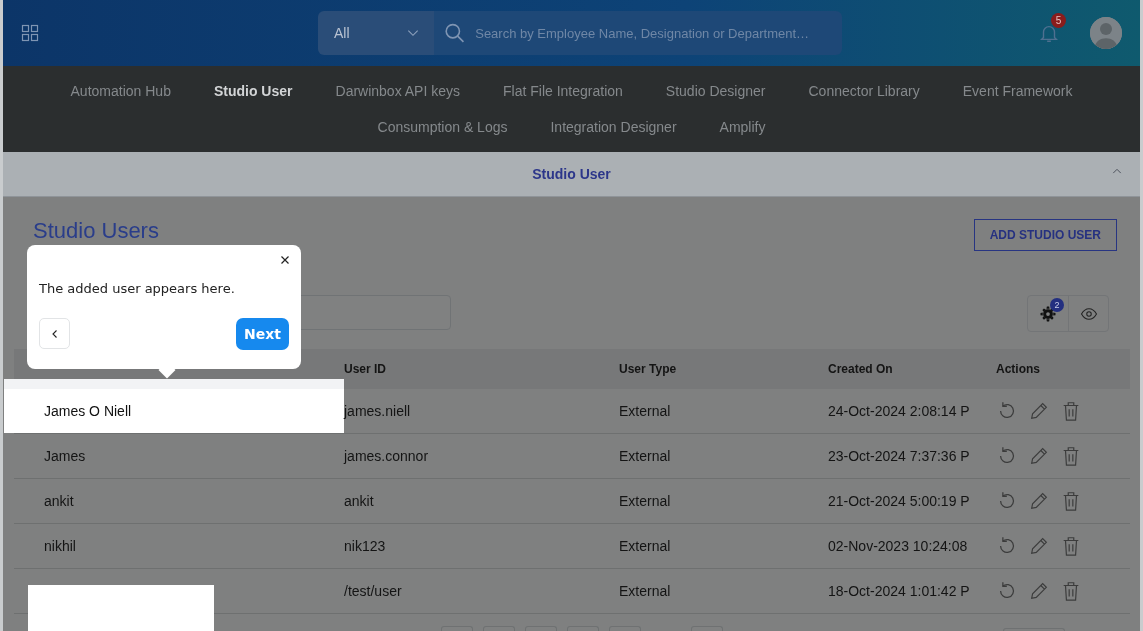 Image resolution: width=1143 pixels, height=631 pixels. I want to click on table-cell-text: 24-Oct-2024 2:08:14 P, so click(899, 411).